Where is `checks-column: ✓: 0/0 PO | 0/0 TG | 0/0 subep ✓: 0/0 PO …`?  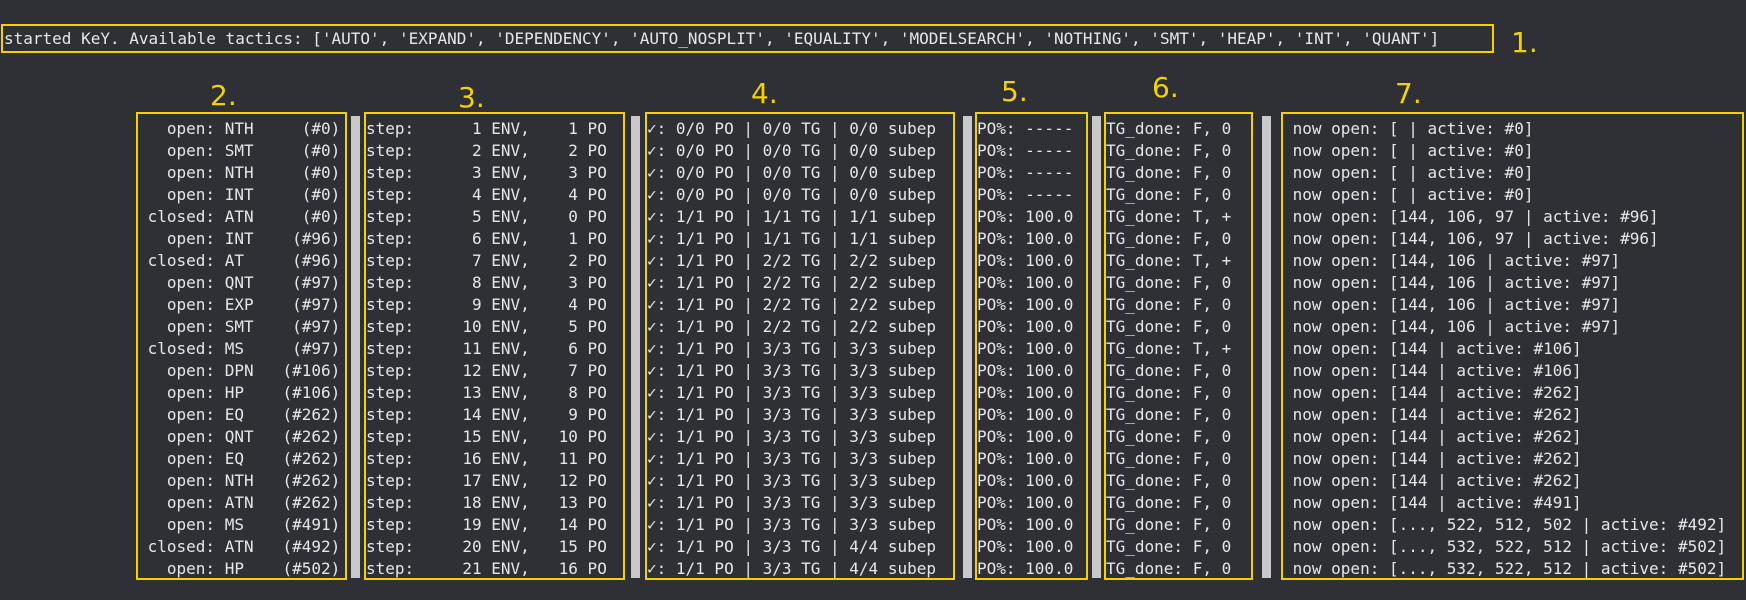 checks-column: ✓: 0/0 PO | 0/0 TG | 0/0 subep ✓: 0/0 PO … is located at coordinates (800, 346).